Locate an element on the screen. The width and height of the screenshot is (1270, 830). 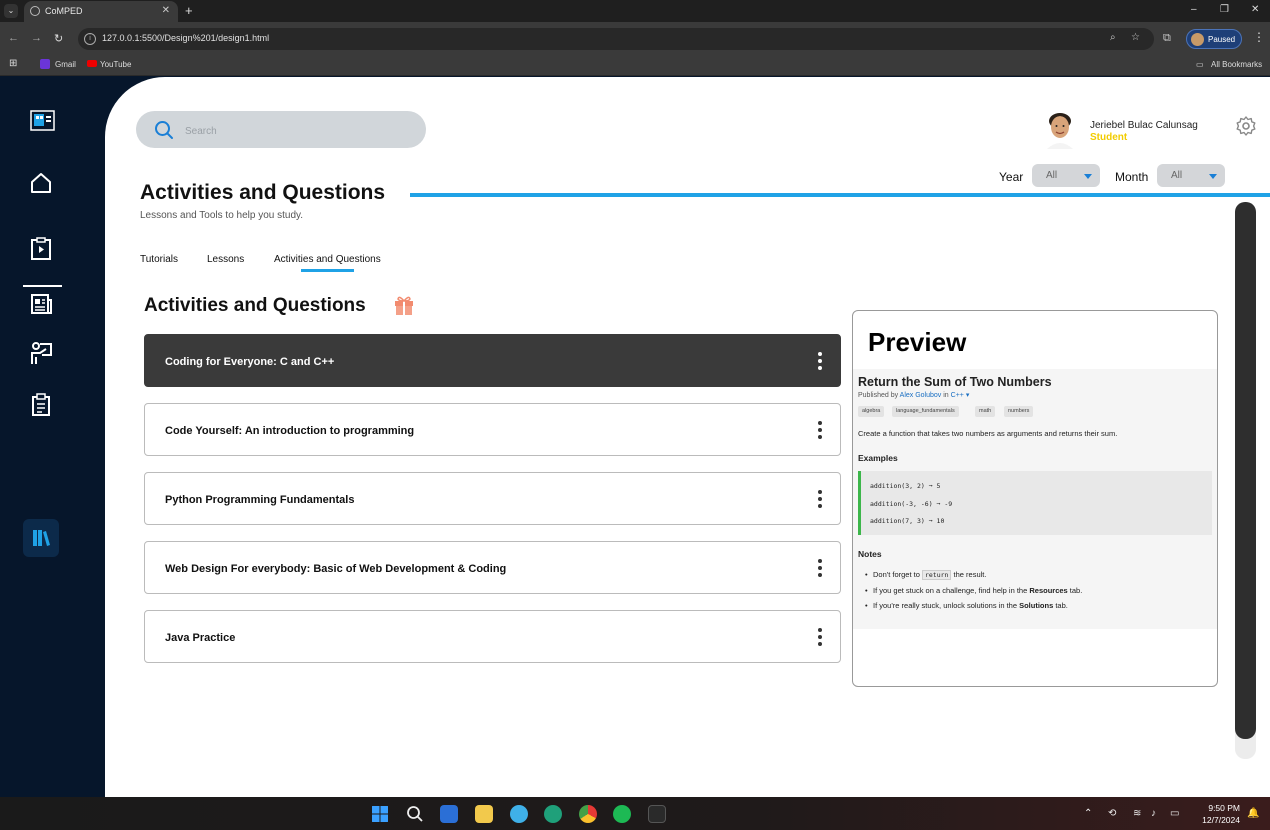
home-icon is located at coordinates (41, 183).